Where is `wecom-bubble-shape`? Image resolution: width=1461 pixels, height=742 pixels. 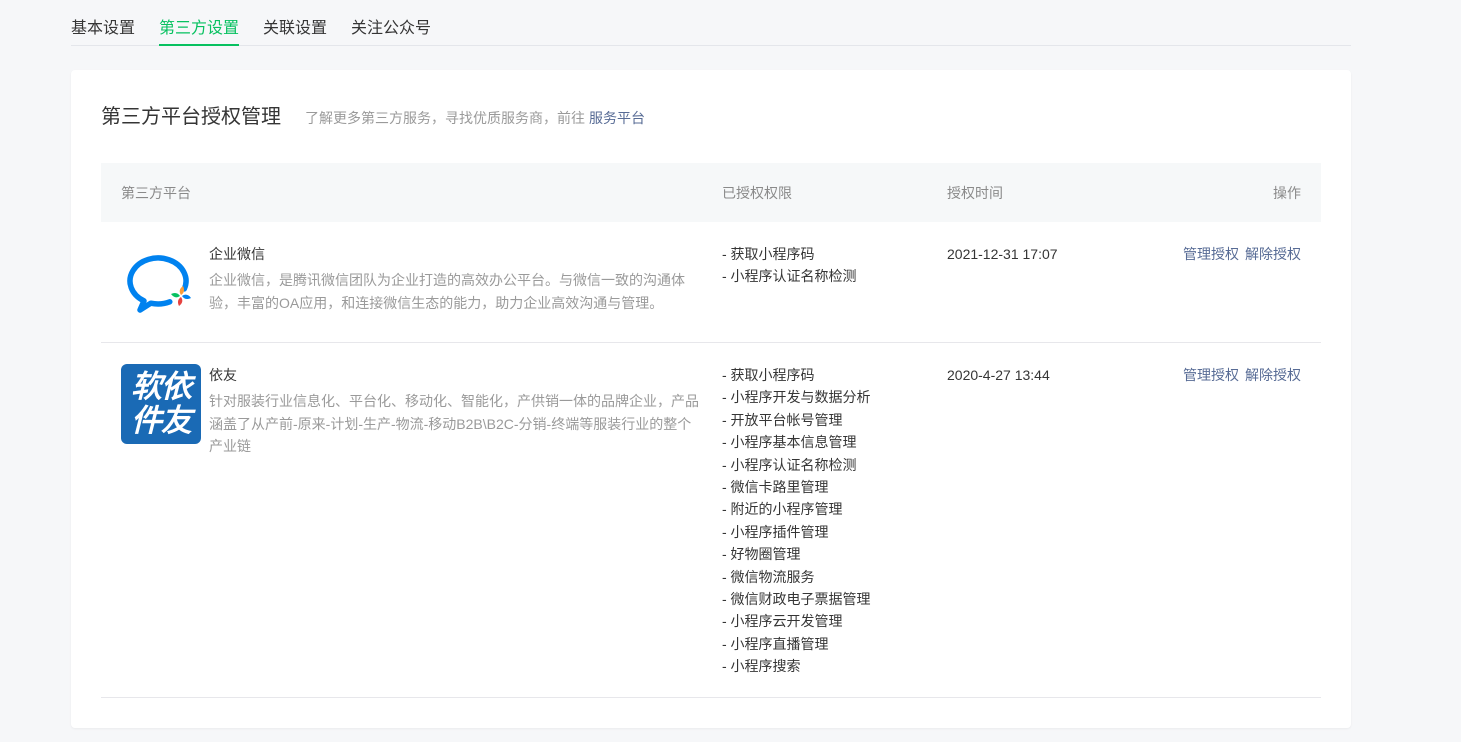
wecom-bubble-shape is located at coordinates (158, 284).